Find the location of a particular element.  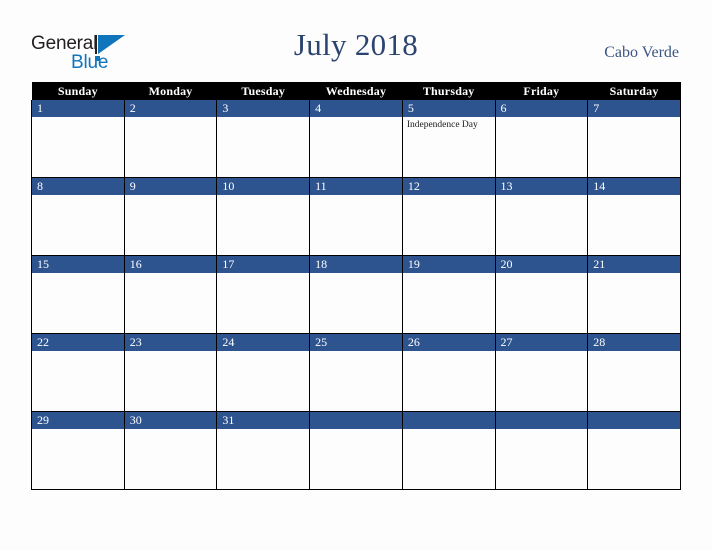

calendar-day-cell: 27 is located at coordinates (541, 372).